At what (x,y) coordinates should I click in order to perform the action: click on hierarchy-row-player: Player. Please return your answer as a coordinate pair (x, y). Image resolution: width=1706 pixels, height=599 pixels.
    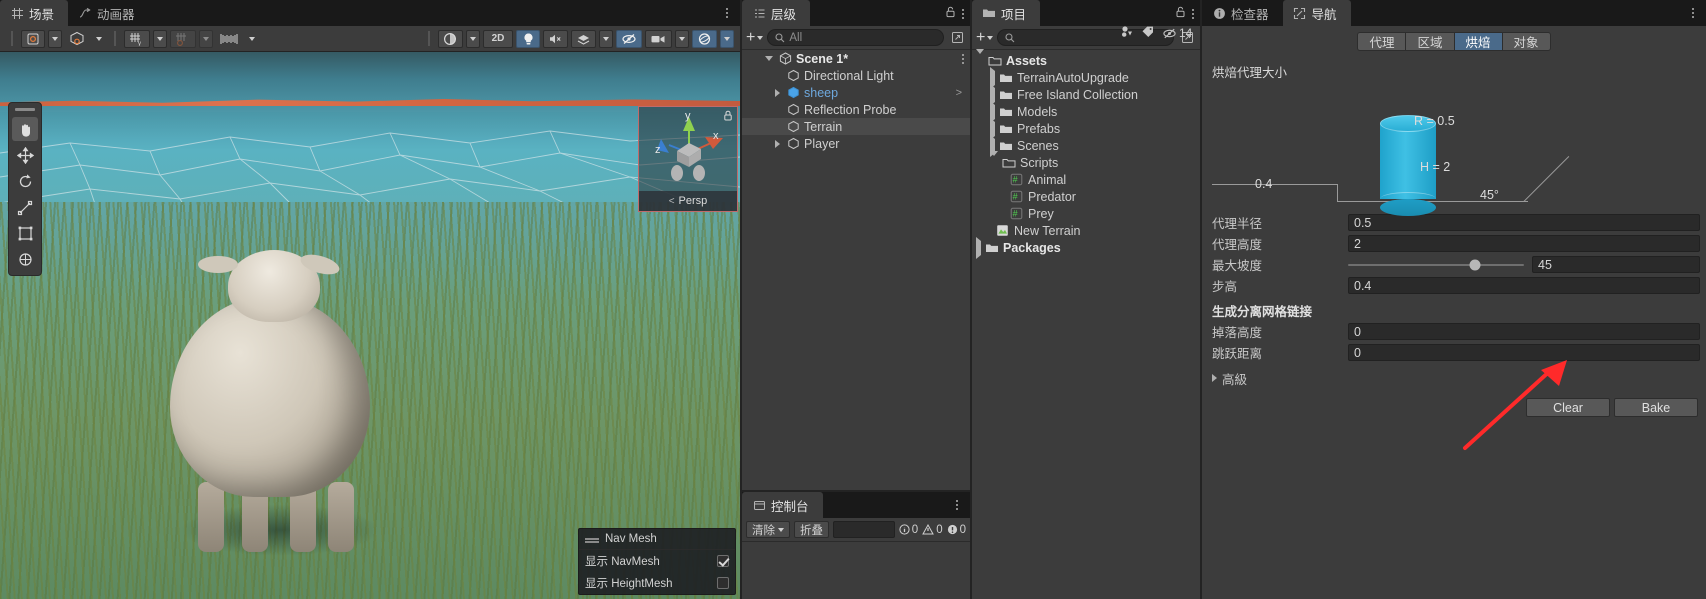
    Looking at the image, I should click on (856, 143).